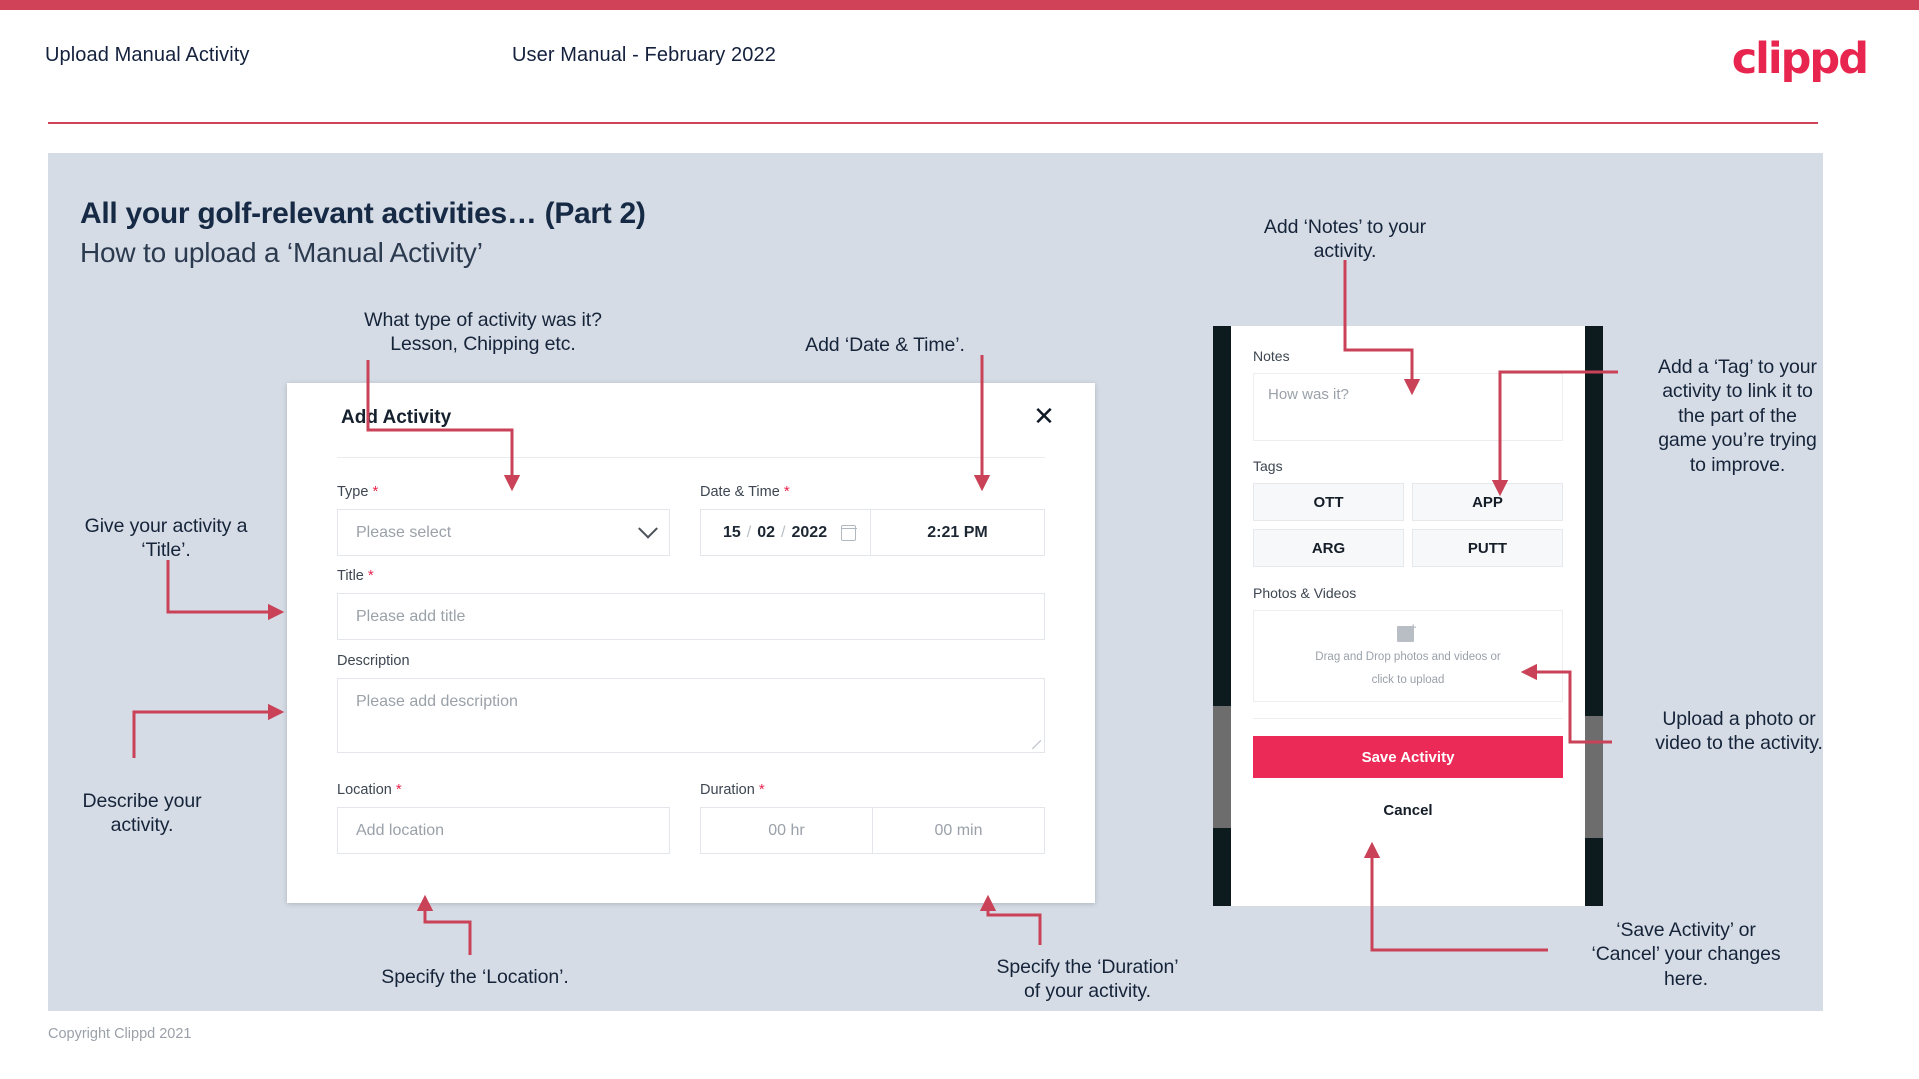 This screenshot has height=1079, width=1919. What do you see at coordinates (373, 661) in the screenshot?
I see `description-label: Description` at bounding box center [373, 661].